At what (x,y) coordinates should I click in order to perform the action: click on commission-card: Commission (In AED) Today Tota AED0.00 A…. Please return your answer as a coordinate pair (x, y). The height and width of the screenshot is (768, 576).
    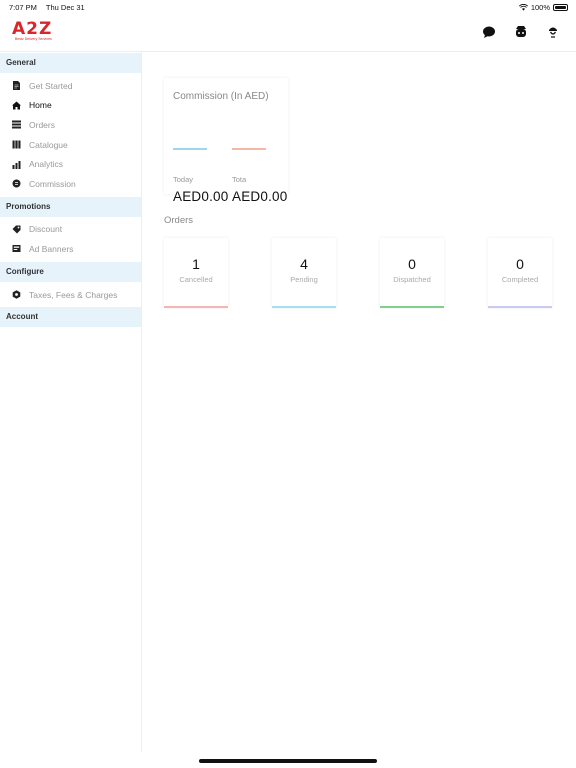
    Looking at the image, I should click on (226, 141).